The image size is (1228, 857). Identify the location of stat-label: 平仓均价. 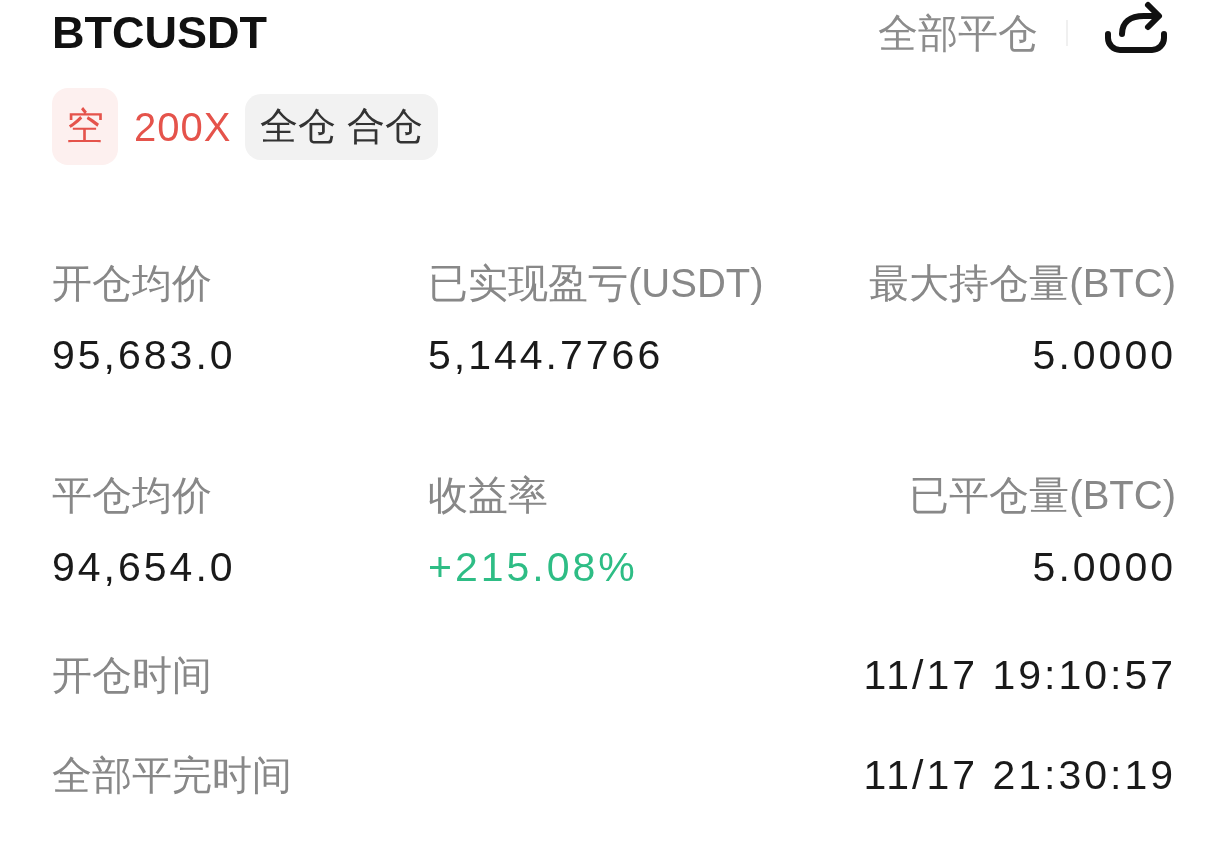
(132, 495).